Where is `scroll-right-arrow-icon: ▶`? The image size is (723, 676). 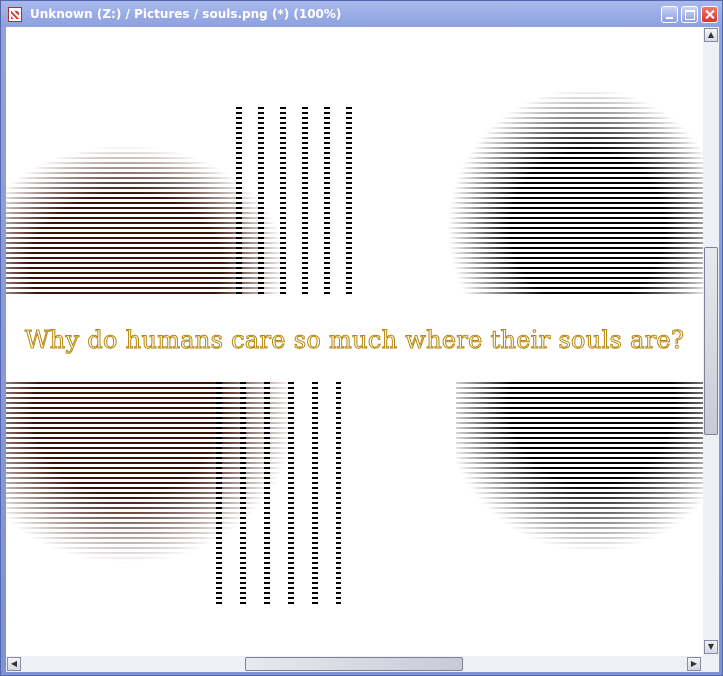
scroll-right-arrow-icon: ▶ is located at coordinates (694, 664).